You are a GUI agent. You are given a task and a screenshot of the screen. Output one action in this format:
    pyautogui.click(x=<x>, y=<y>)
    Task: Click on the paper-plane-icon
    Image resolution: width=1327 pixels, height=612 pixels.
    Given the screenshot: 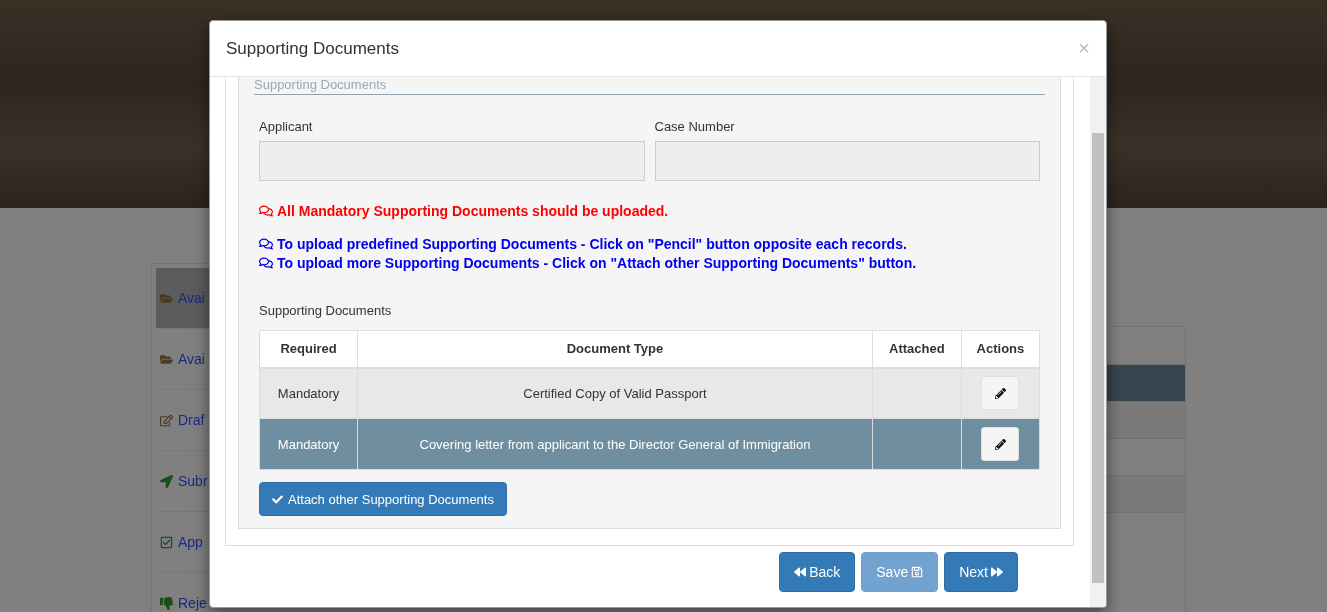 What is the action you would take?
    pyautogui.click(x=166, y=481)
    